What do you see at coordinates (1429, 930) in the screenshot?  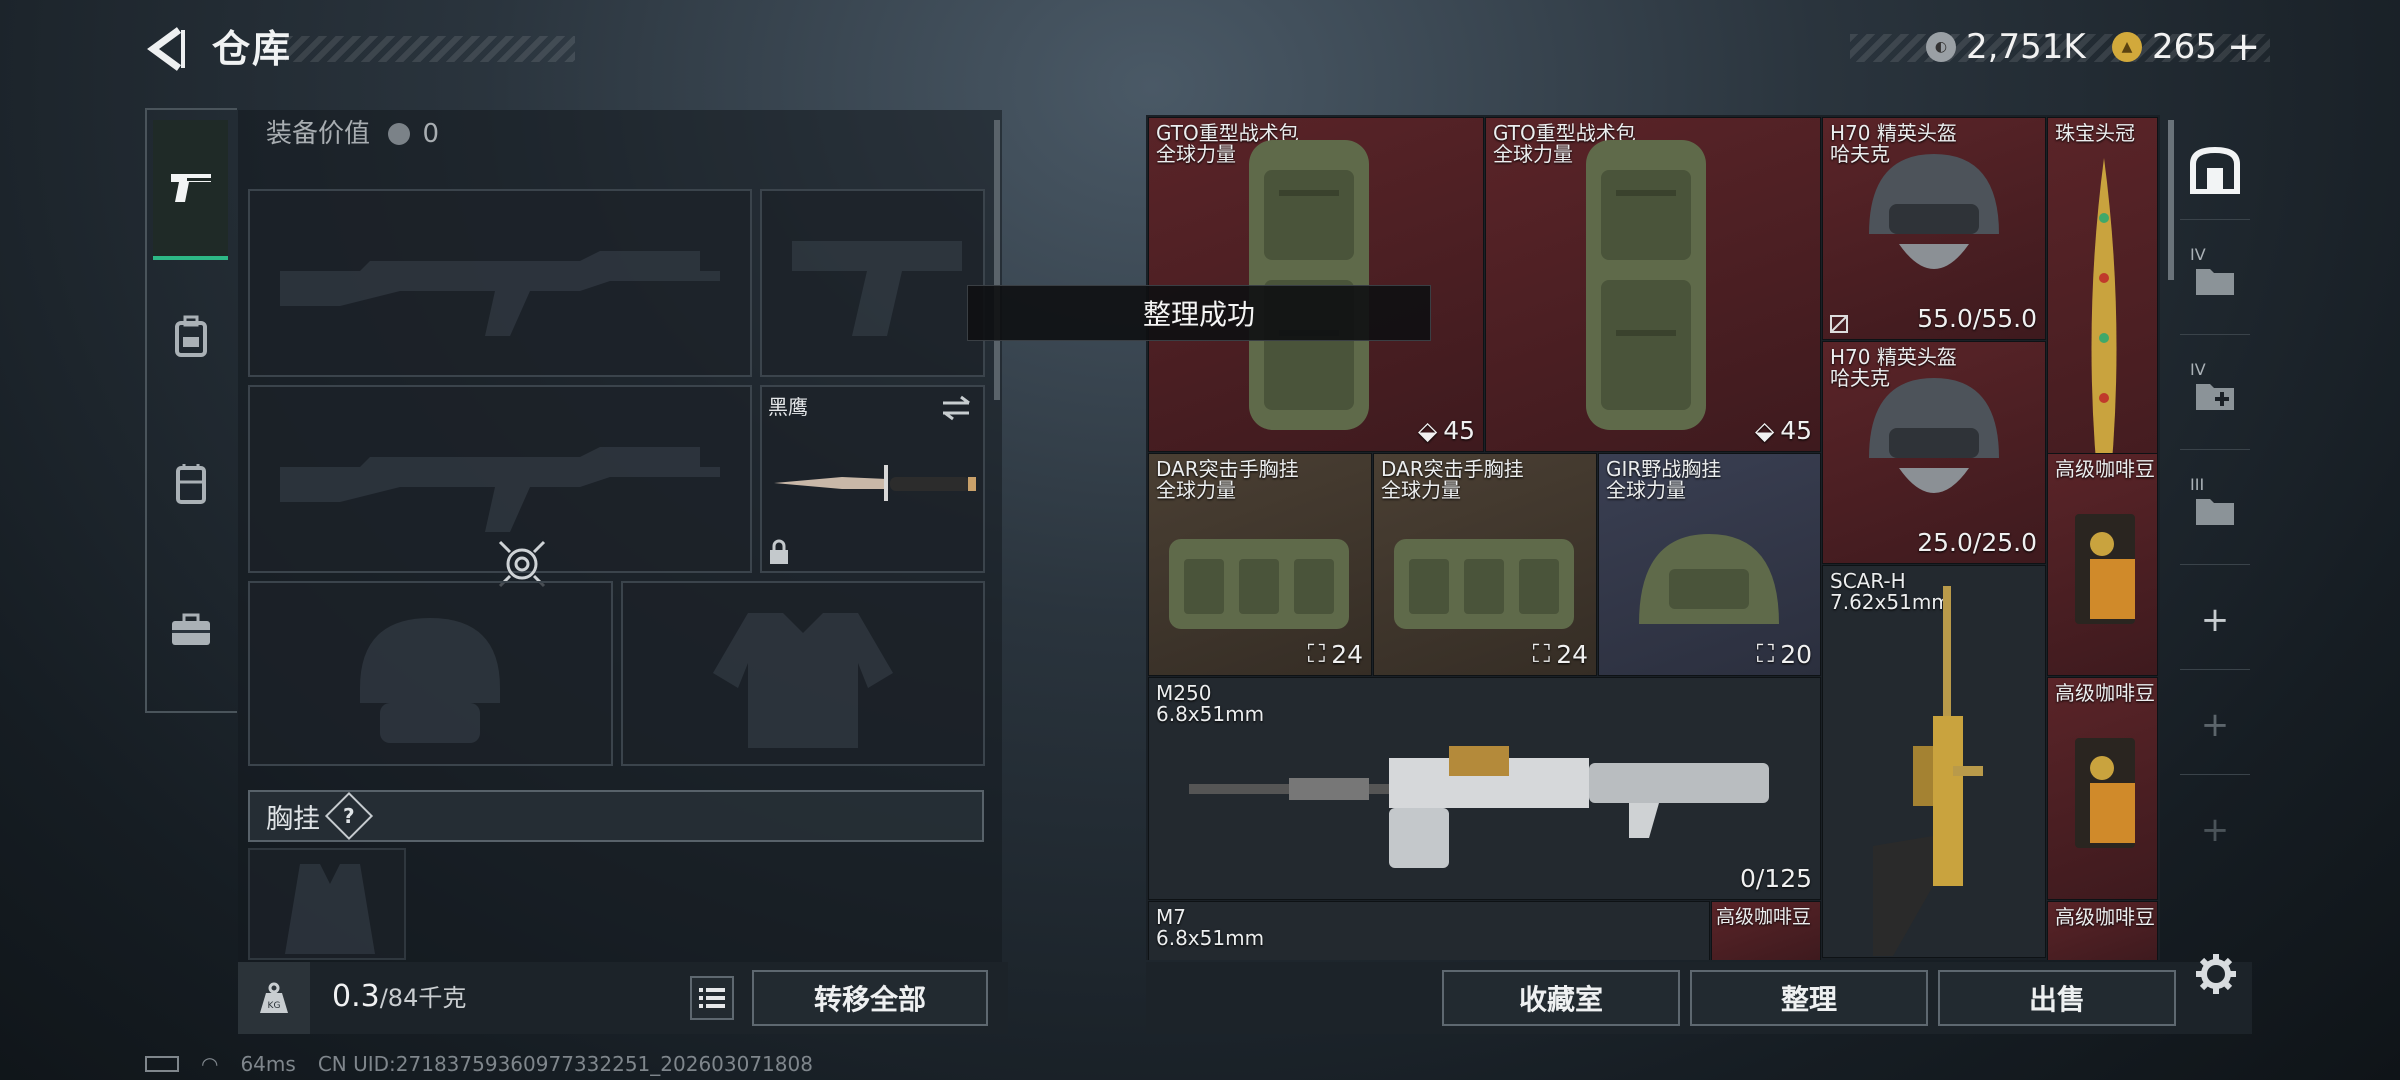 I see `item-m7: M7 6.8x51mm` at bounding box center [1429, 930].